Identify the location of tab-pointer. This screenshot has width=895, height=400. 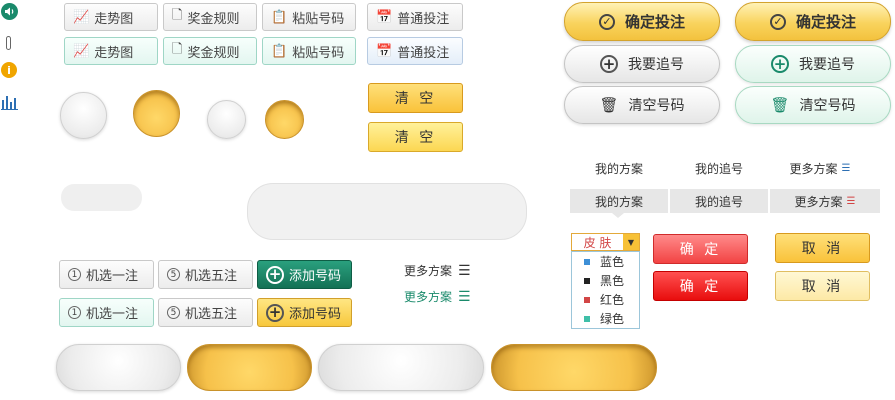
(618, 215).